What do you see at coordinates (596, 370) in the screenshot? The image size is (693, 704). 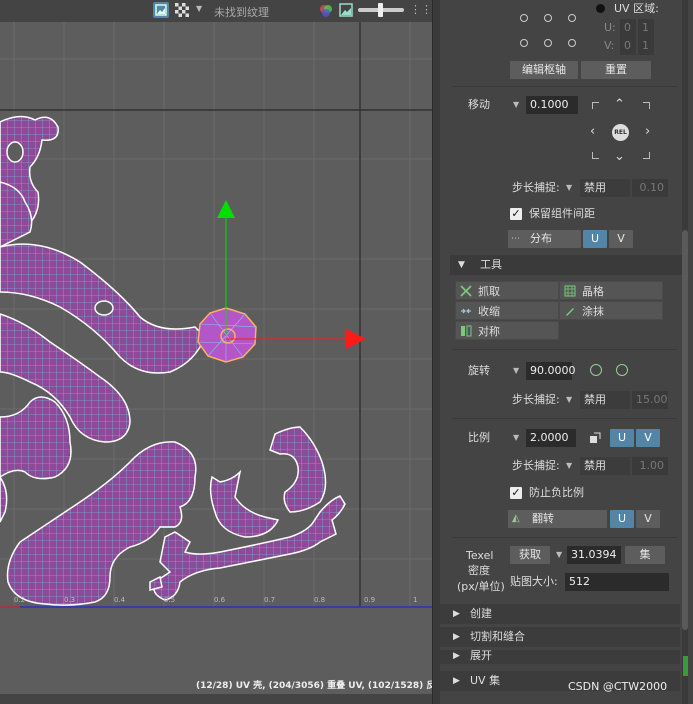 I see `rotate-ccw-icon` at bounding box center [596, 370].